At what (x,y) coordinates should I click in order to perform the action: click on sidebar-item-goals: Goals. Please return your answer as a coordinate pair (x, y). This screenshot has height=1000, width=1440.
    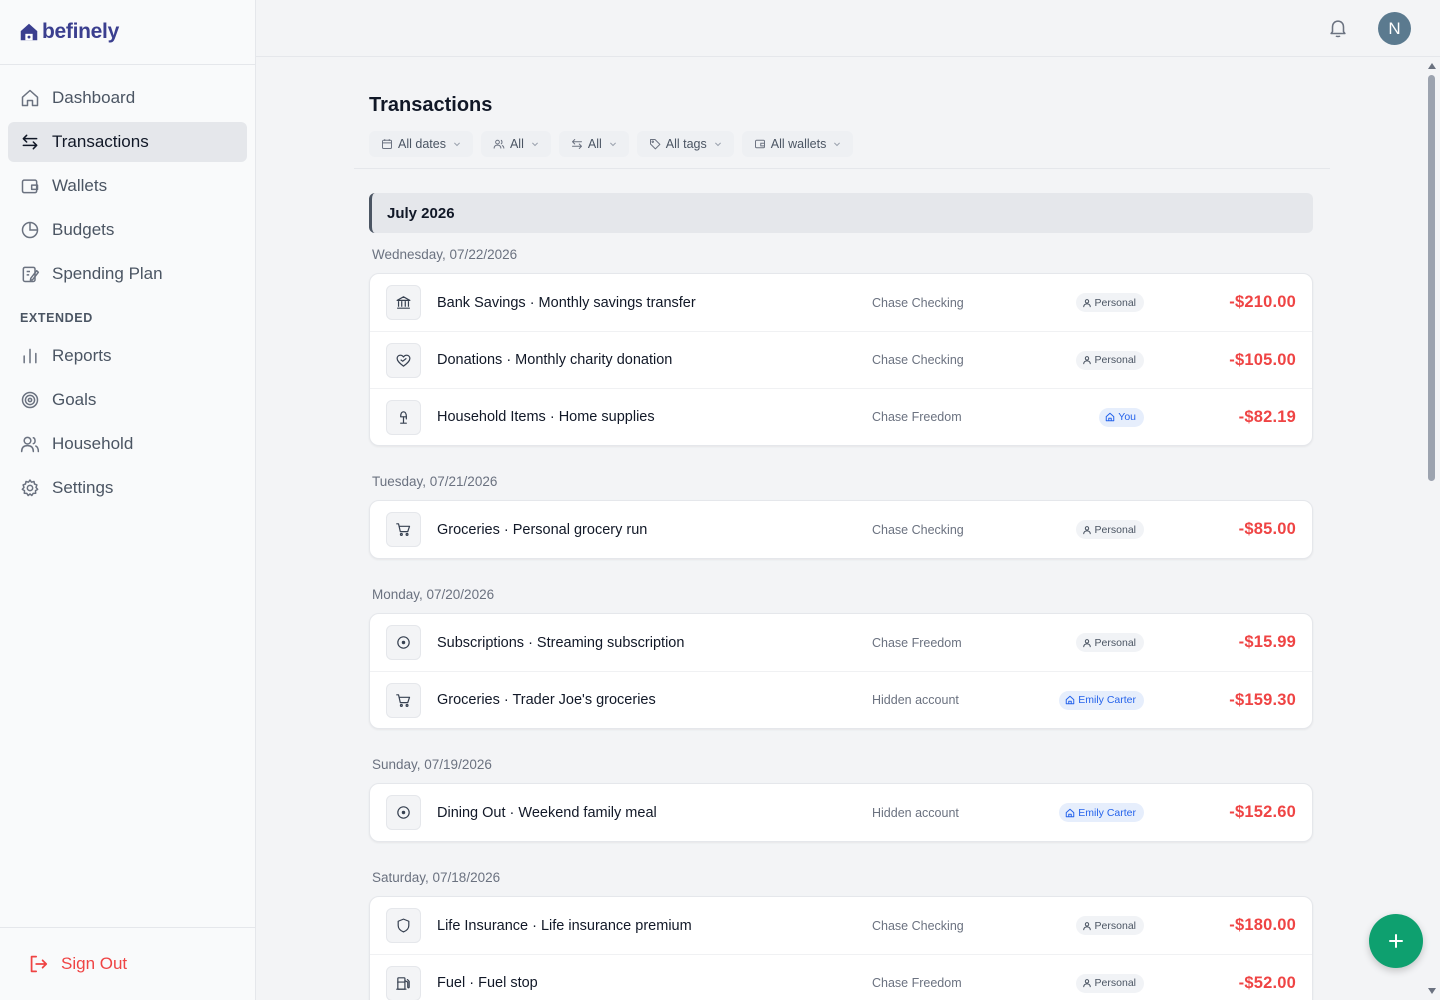
    Looking at the image, I should click on (127, 400).